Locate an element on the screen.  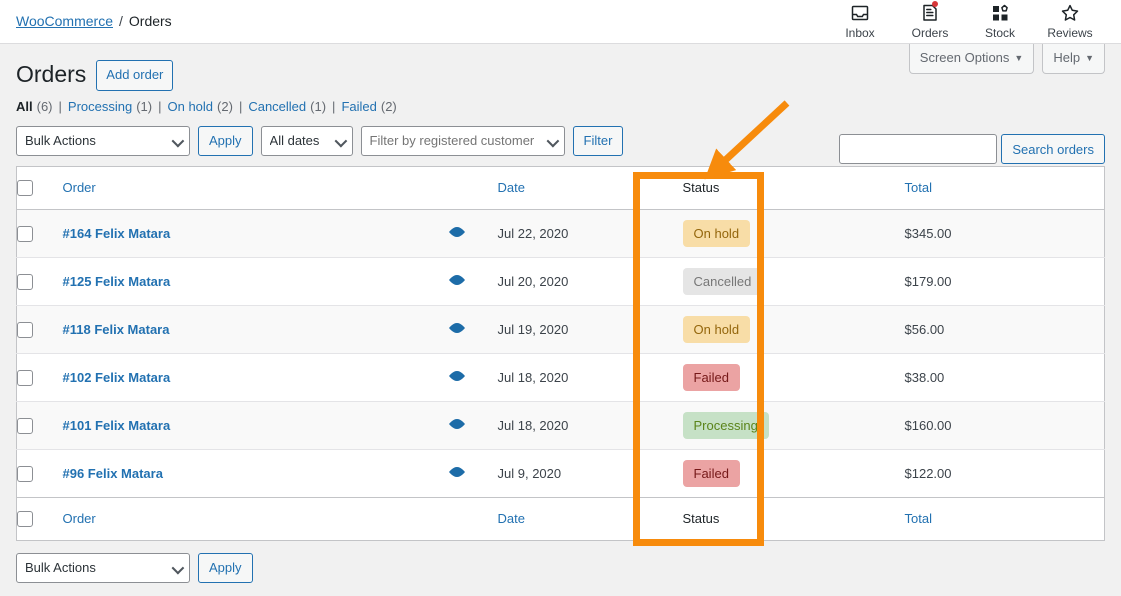
customer-filter-select: Filter by registered customer is located at coordinates (462, 140).